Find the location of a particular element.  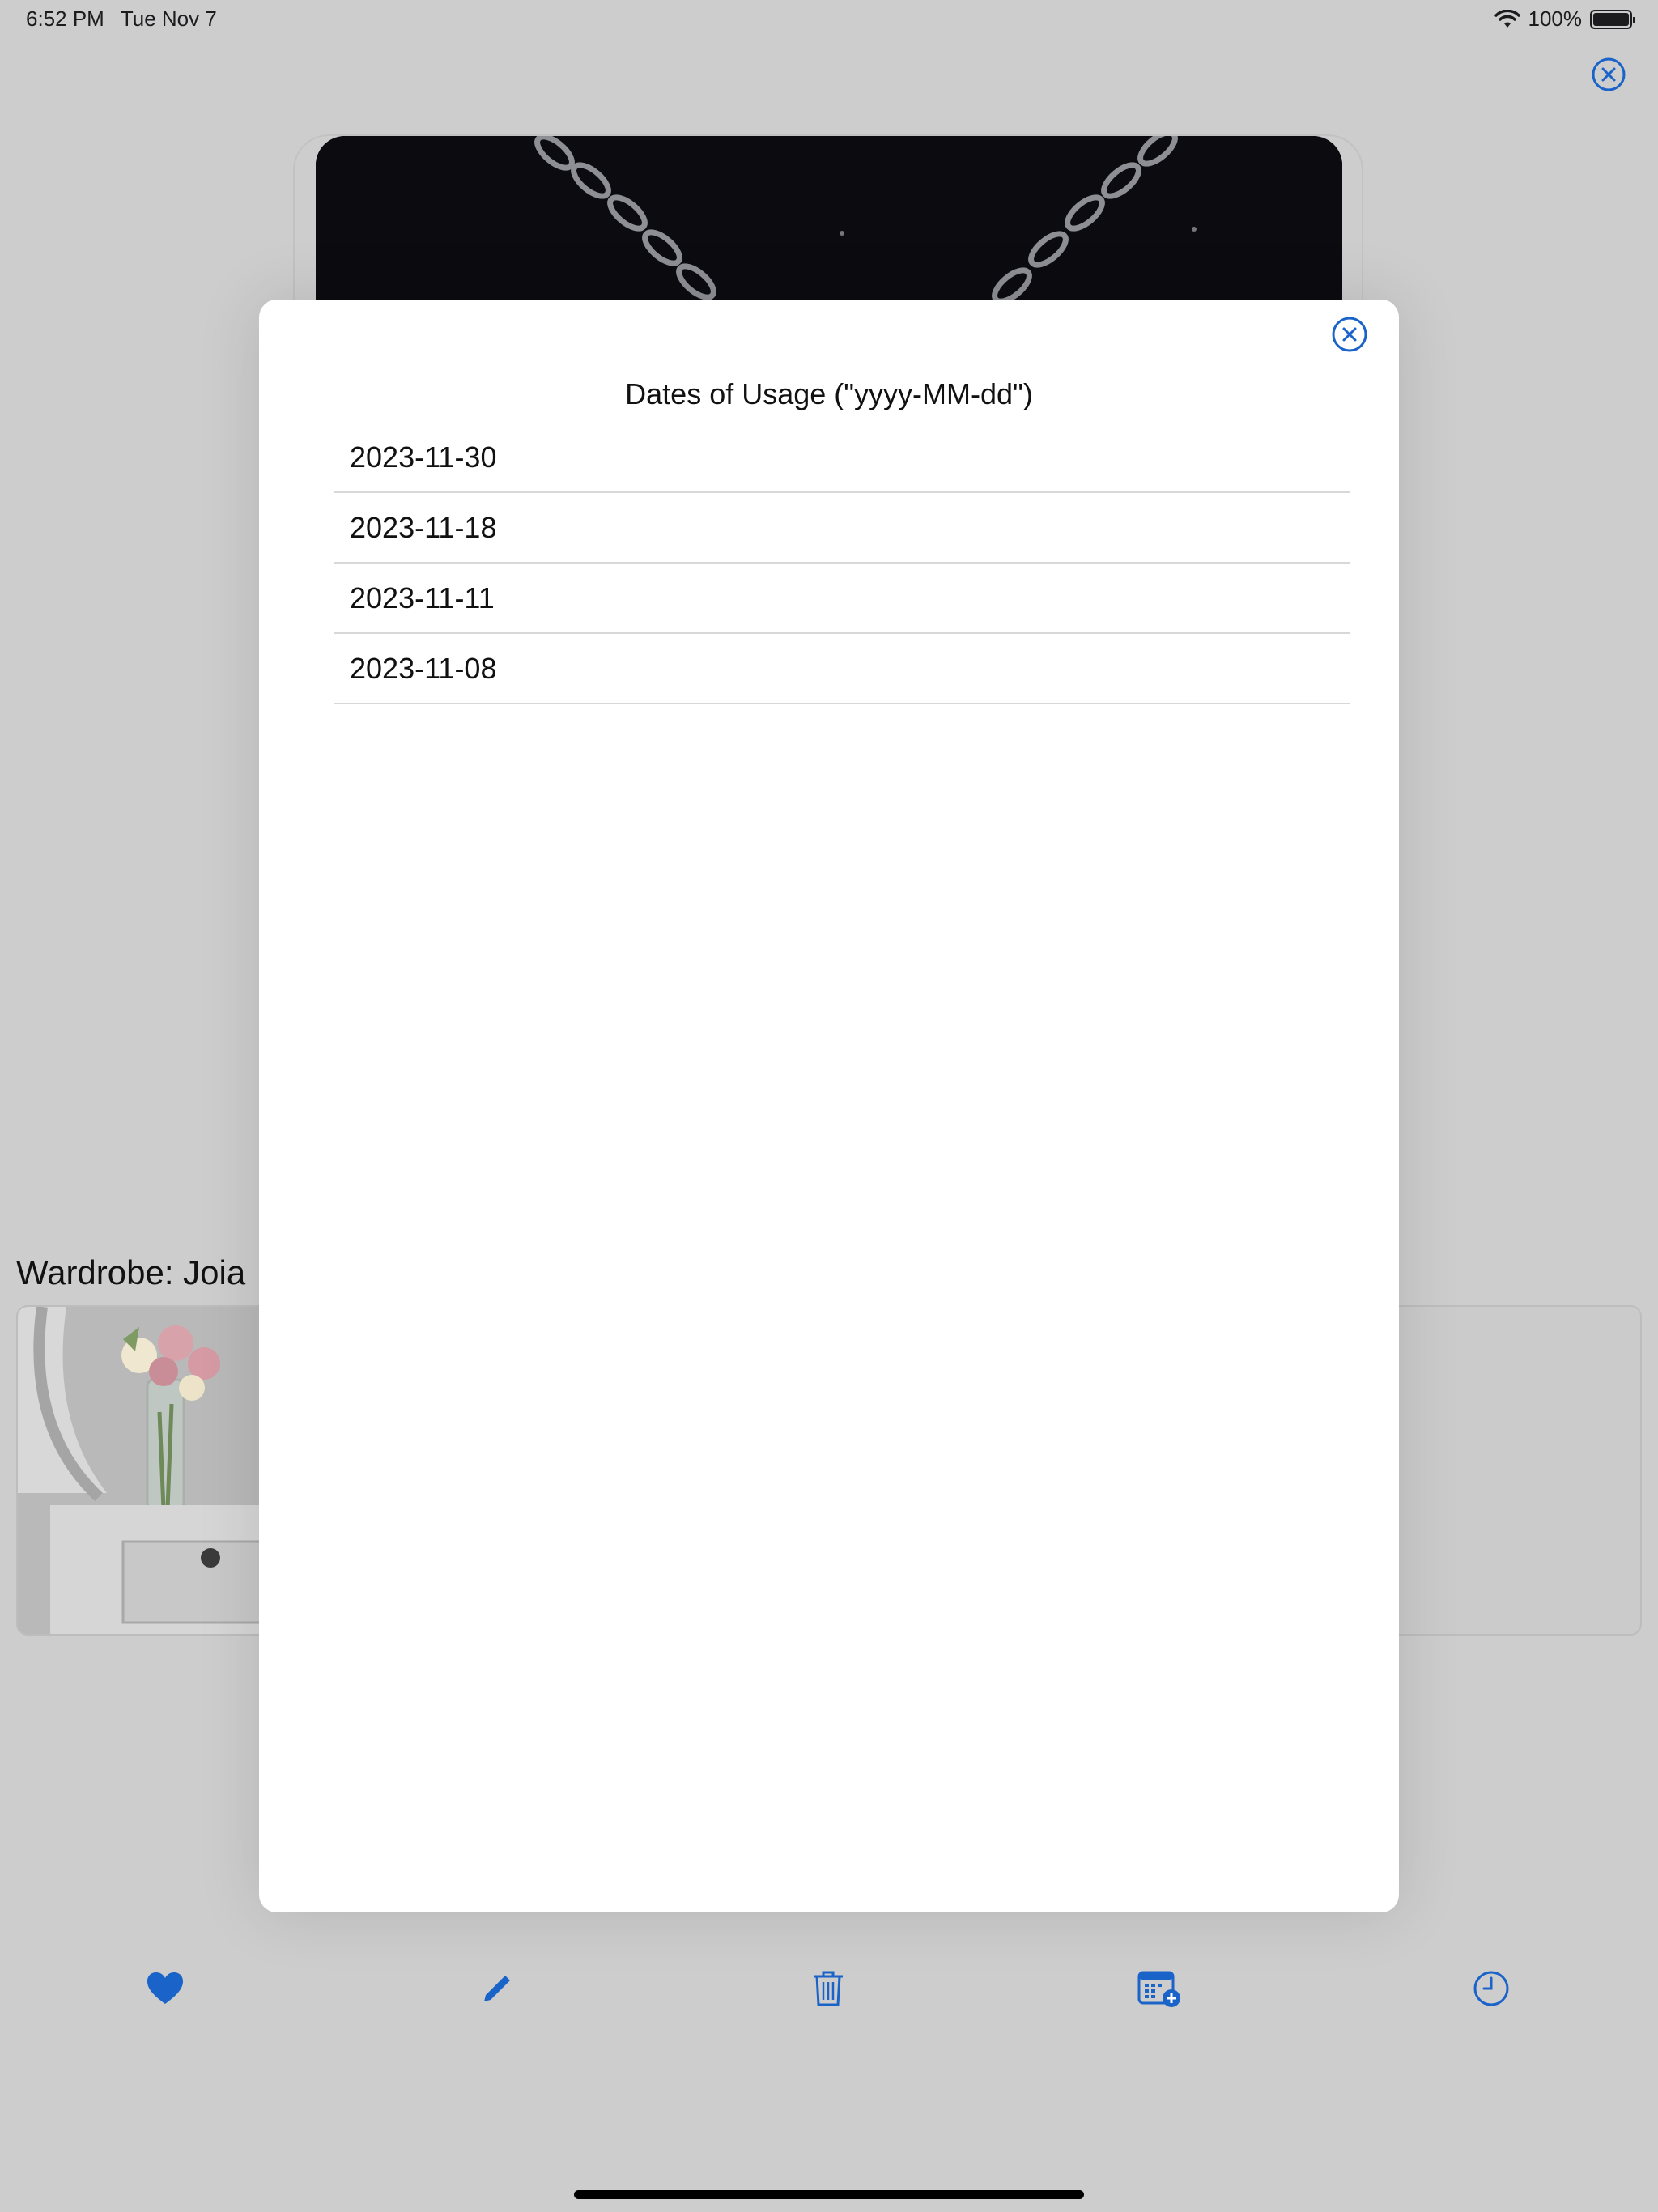

wardrobe-title: Wardrobe: Joia is located at coordinates (131, 1272).